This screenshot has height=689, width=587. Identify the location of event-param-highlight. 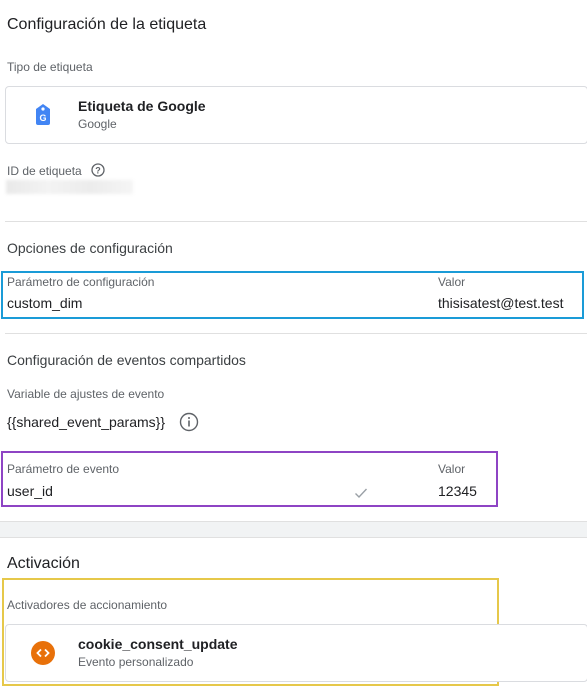
(249, 479).